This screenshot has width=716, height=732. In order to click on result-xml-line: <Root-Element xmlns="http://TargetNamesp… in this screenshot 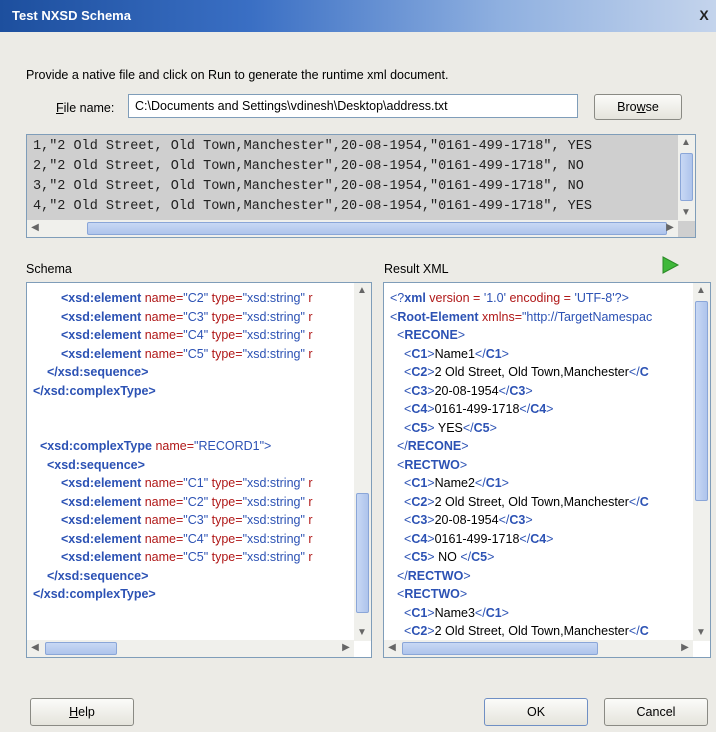, I will do `click(521, 316)`.